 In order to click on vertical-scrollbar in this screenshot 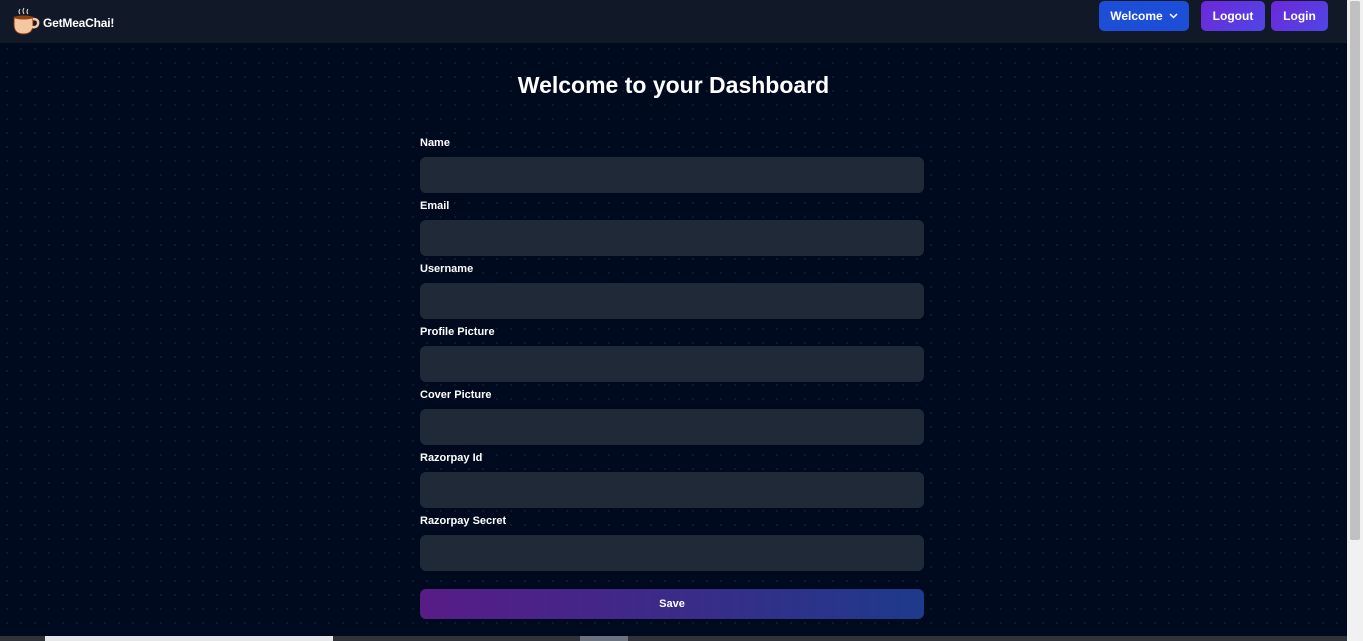, I will do `click(1355, 320)`.